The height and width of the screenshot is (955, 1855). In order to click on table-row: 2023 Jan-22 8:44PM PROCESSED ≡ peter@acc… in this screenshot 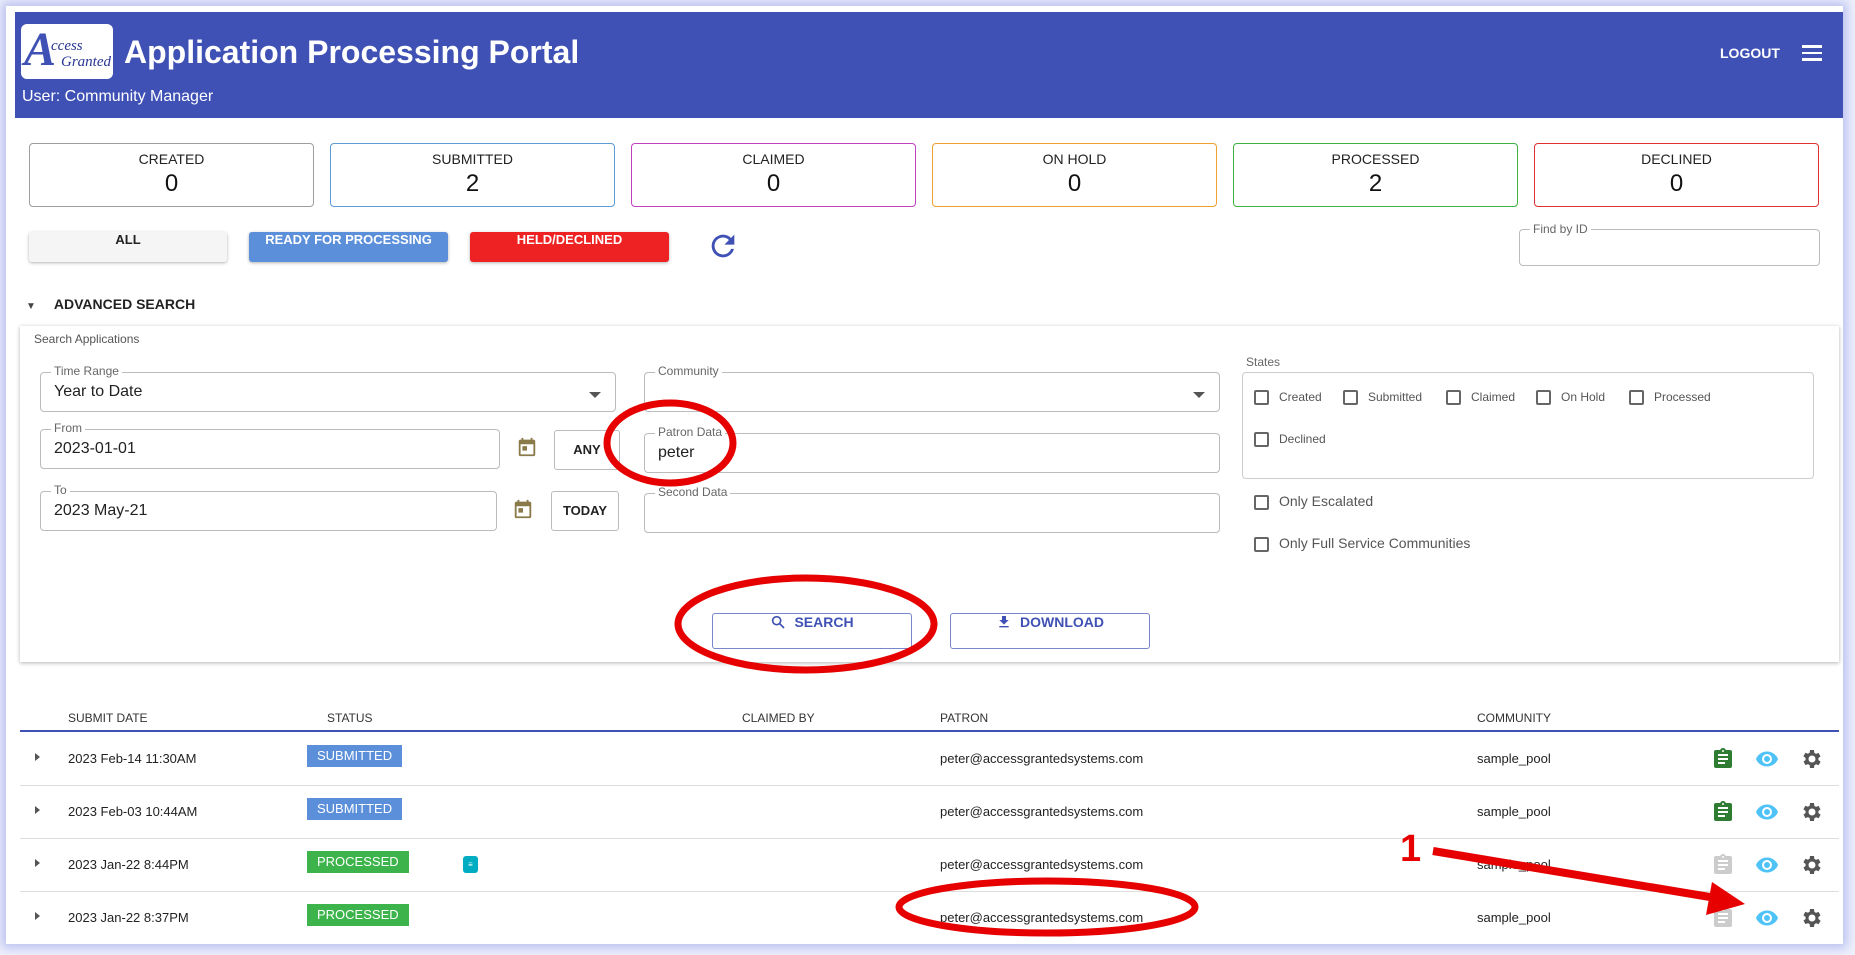, I will do `click(929, 865)`.